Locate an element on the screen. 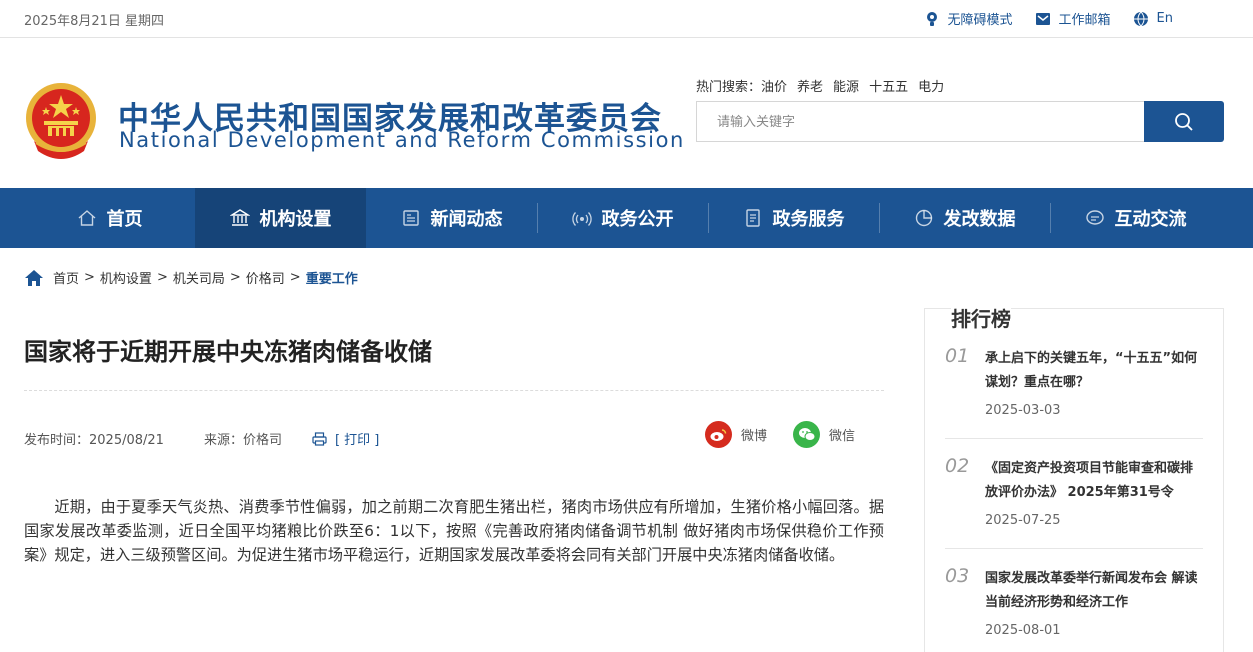 This screenshot has height=652, width=1253. work-mail-link: 工作邮箱 is located at coordinates (1073, 18).